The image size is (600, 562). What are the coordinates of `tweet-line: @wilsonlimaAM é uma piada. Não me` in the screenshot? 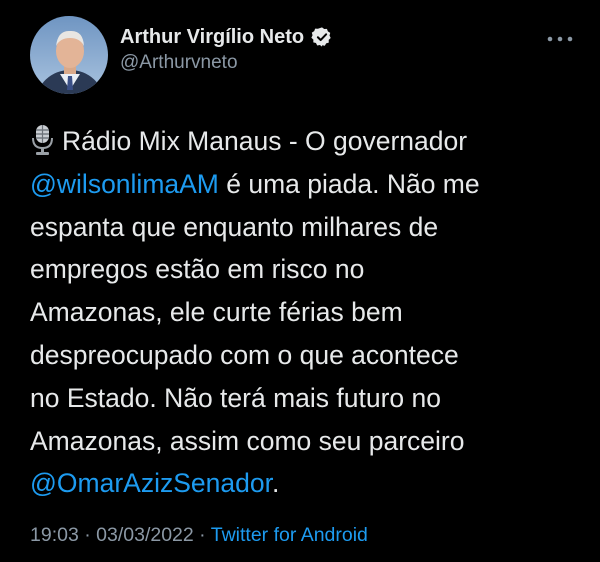 It's located at (304, 184).